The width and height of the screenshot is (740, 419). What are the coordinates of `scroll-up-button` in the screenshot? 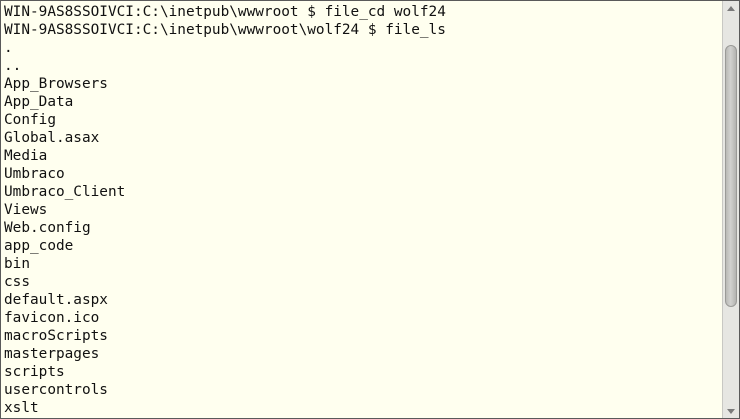 It's located at (731, 8).